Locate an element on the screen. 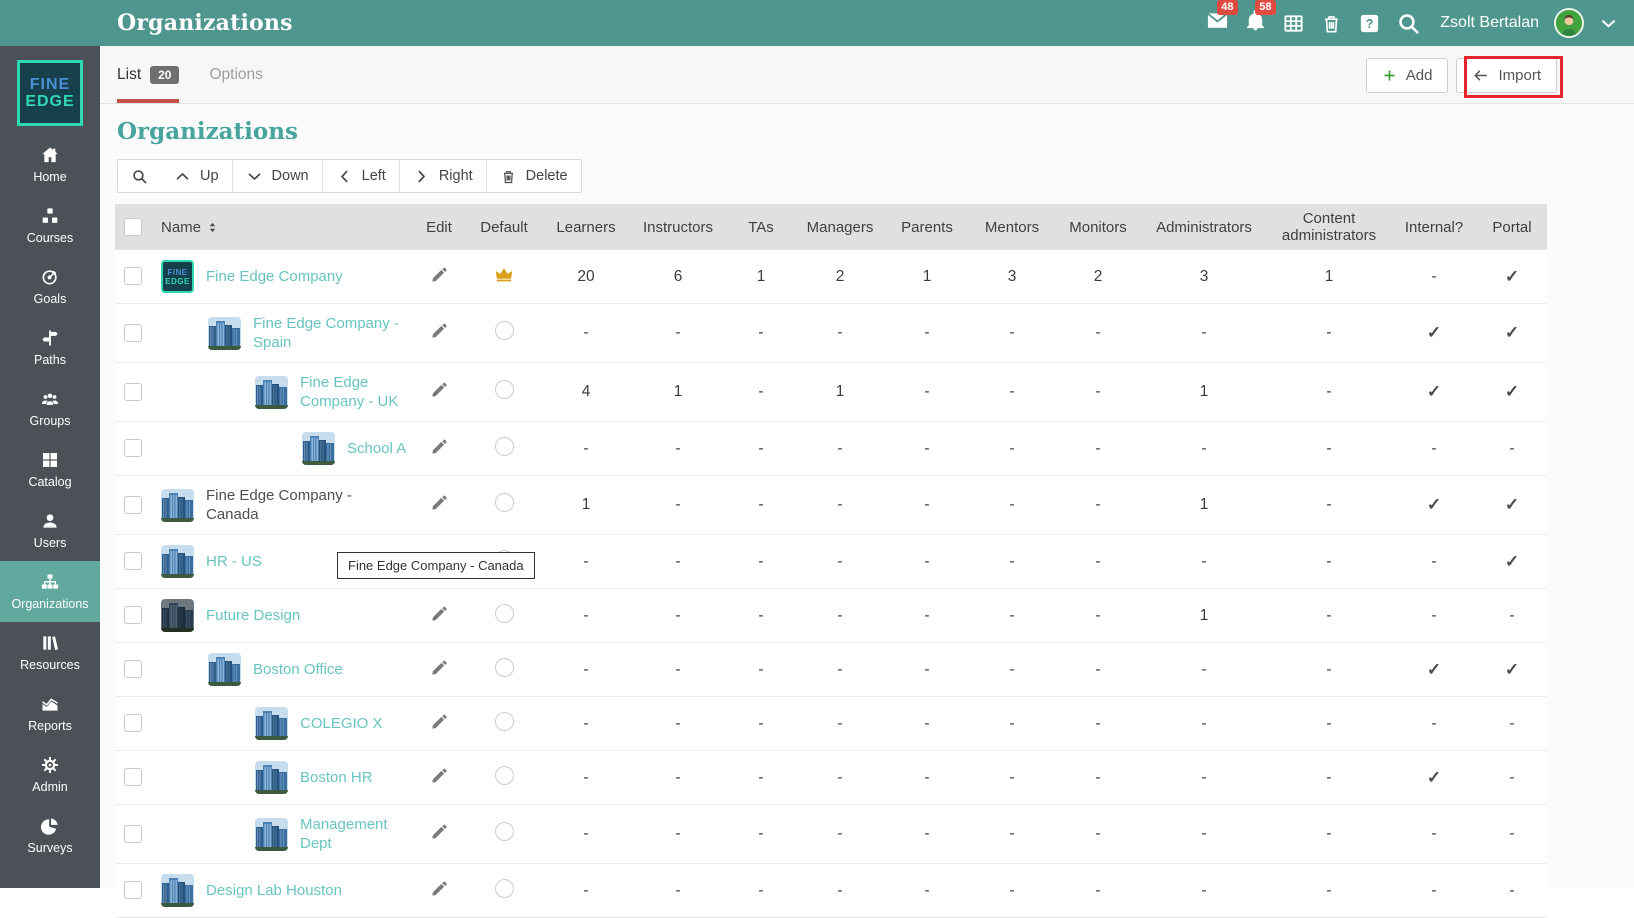 Image resolution: width=1634 pixels, height=918 pixels. attendance-grid-button is located at coordinates (1293, 23).